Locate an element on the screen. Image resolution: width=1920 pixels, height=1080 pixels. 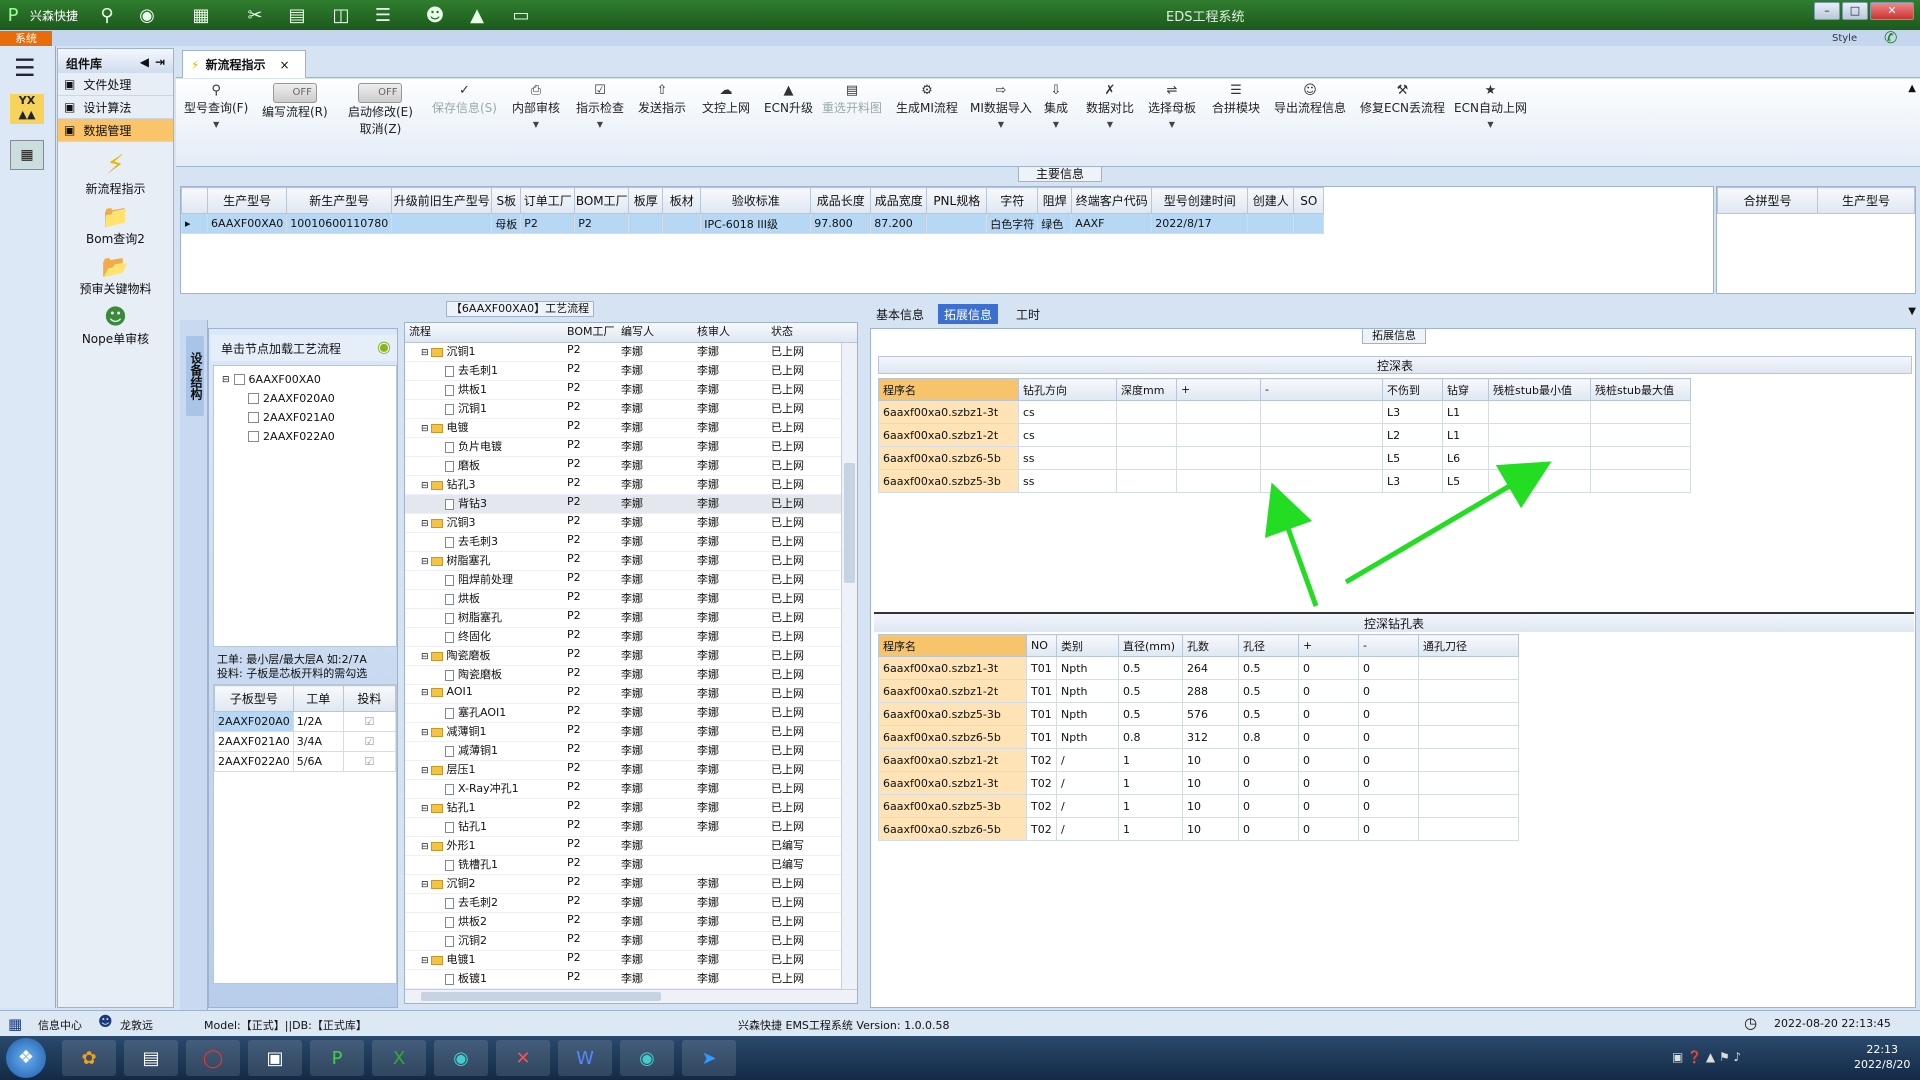
menu-icon: ☰ is located at coordinates (25, 68).